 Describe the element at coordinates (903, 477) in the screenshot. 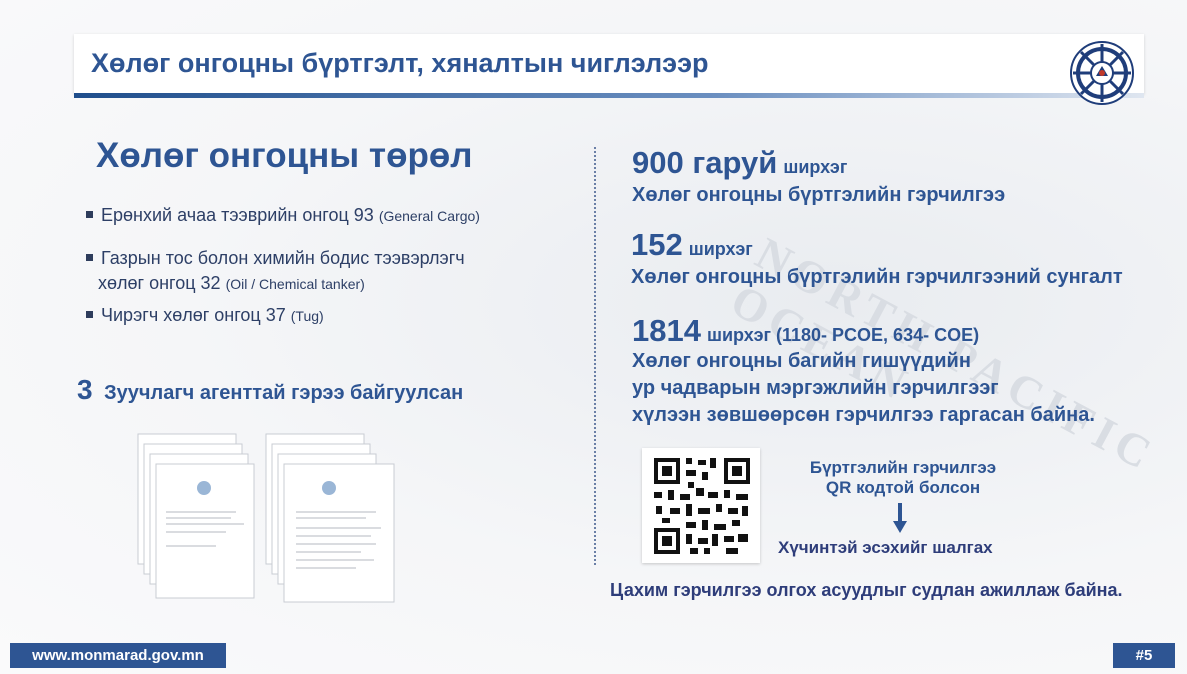

I see `qr-label: Бүртгэлийн гэрчилгээ QR кодтой болсон` at that location.